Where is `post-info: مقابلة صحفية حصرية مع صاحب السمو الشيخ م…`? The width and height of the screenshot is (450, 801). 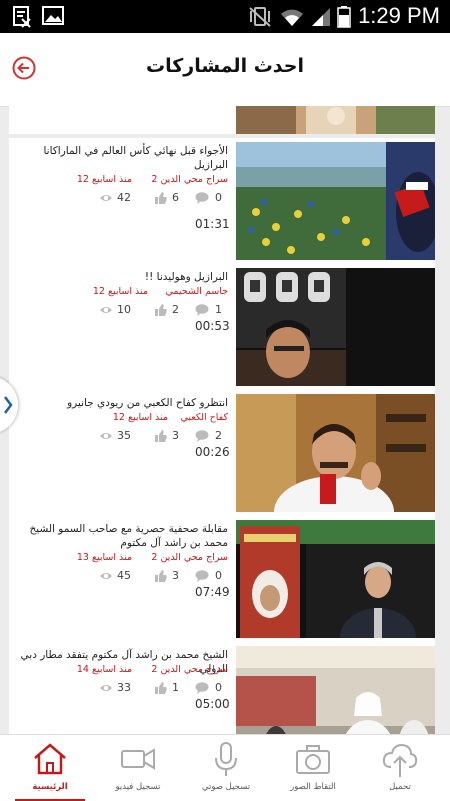
post-info: مقابلة صحفية حصرية مع صاحب السمو الشيخ م… is located at coordinates (122, 579).